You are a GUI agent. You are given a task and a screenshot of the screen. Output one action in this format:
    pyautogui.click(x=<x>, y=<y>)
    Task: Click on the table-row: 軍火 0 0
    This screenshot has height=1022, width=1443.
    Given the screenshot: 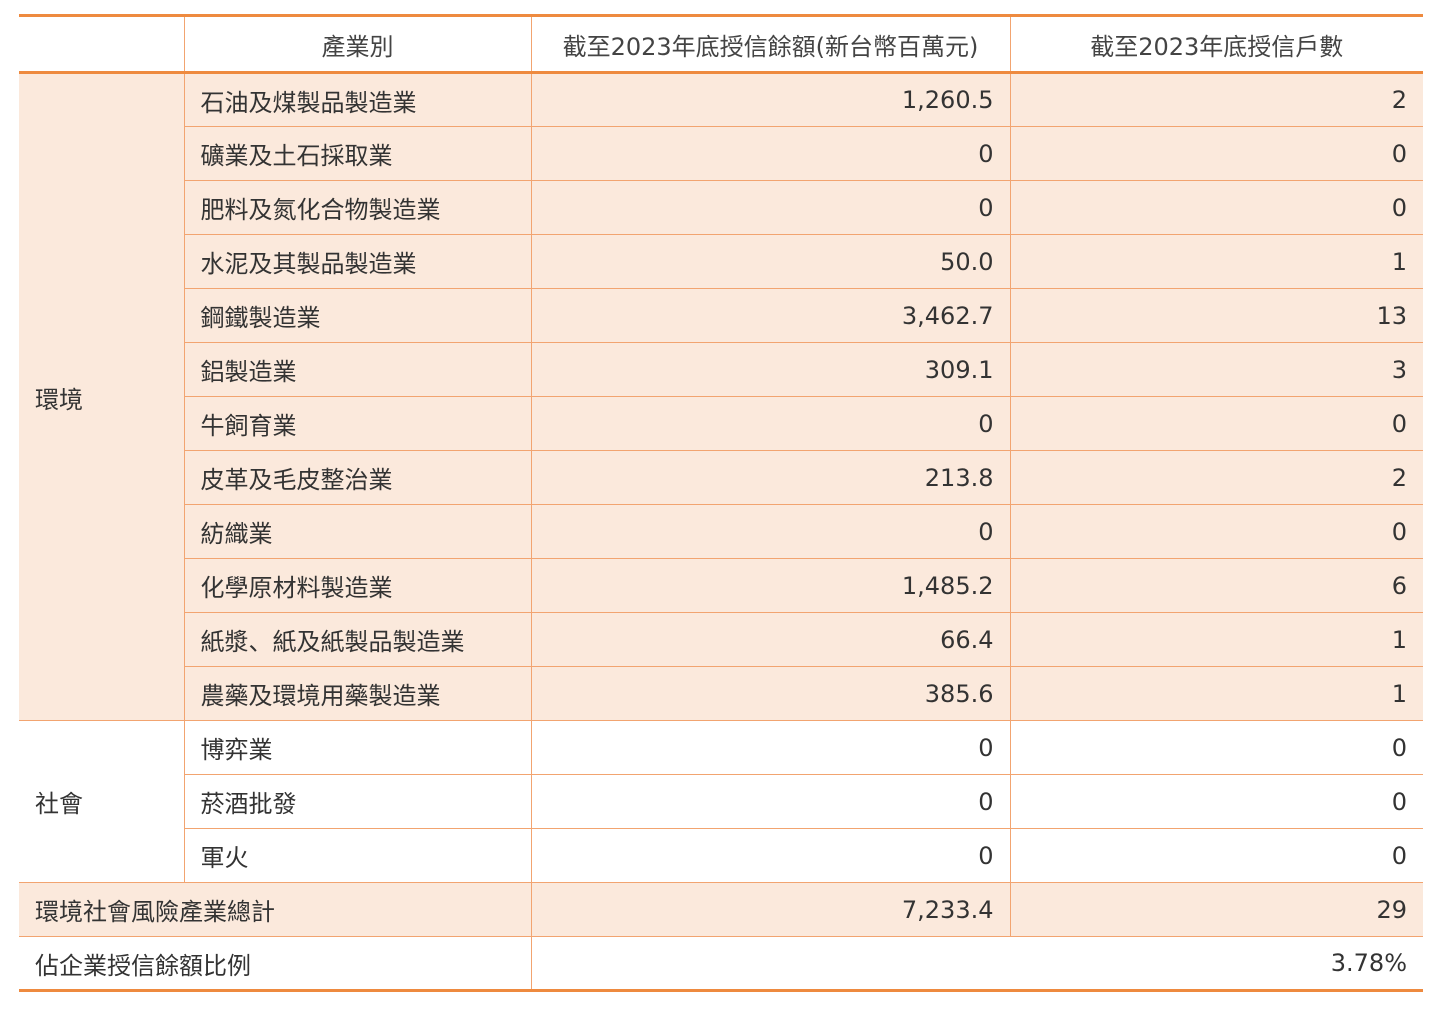 What is the action you would take?
    pyautogui.click(x=721, y=855)
    